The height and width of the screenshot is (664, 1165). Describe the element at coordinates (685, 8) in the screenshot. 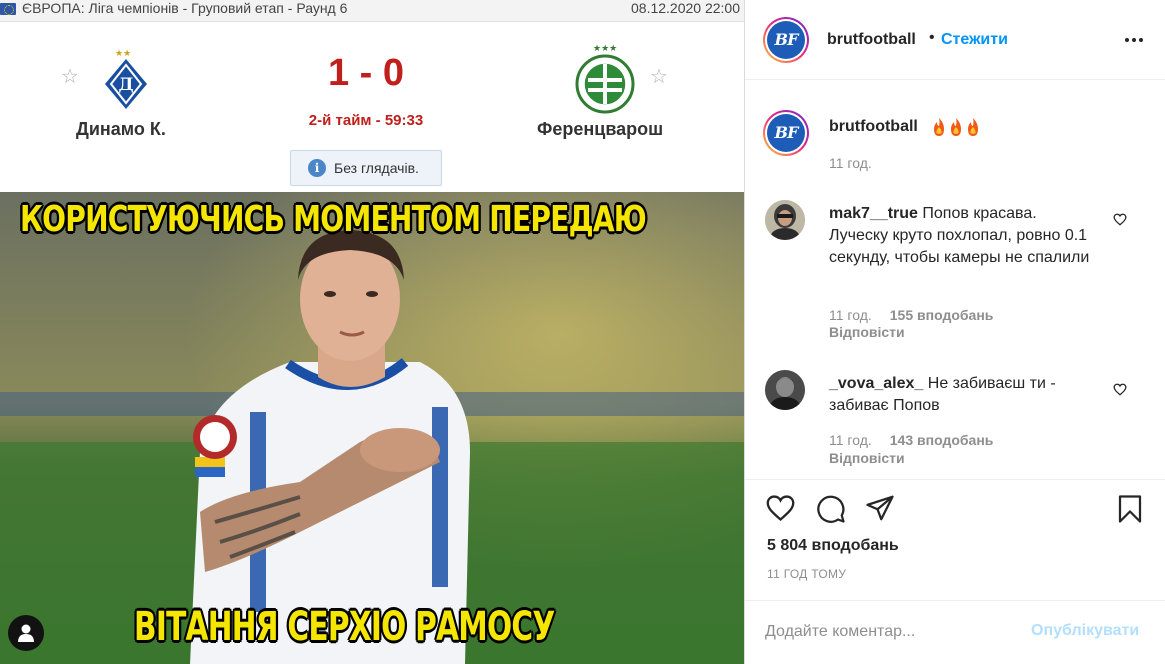

I see `match-date: 08.12.2020 22:00` at that location.